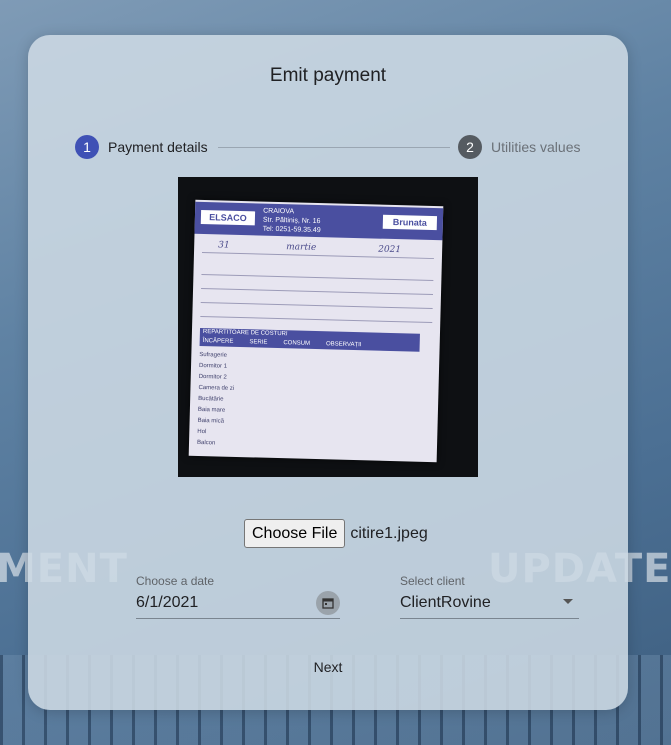 This screenshot has width=671, height=745. Describe the element at coordinates (410, 222) in the screenshot. I see `brand-logo: Brunata` at that location.